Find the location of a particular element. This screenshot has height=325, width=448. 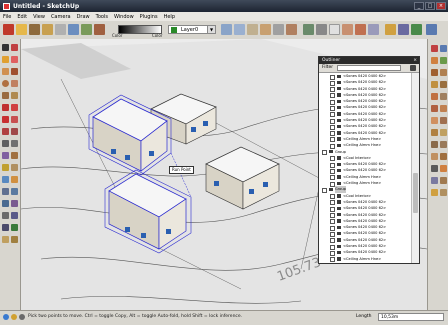

stamp-icon is located at coordinates (443, 144).